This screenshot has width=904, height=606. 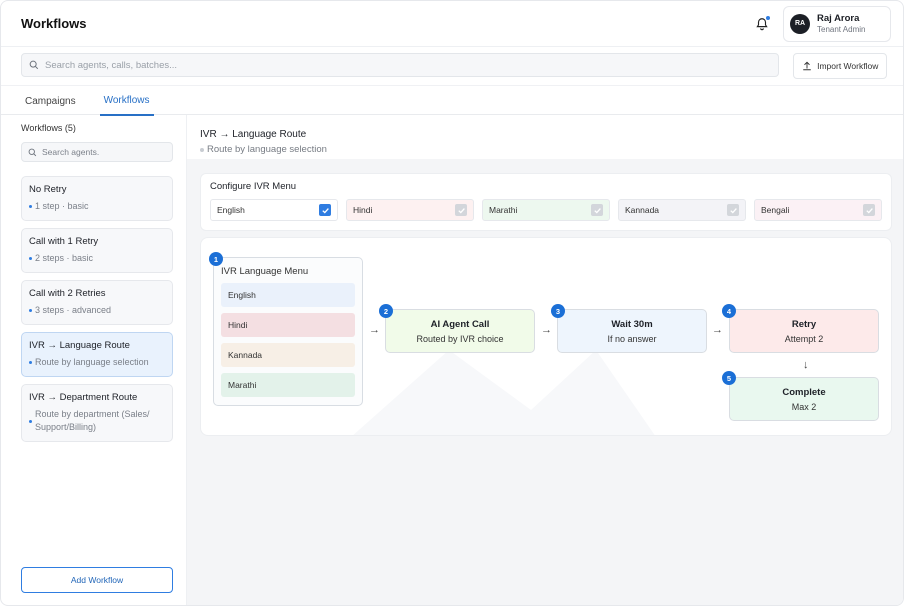 I want to click on workflow-name: IVR → Department Route, so click(x=83, y=397).